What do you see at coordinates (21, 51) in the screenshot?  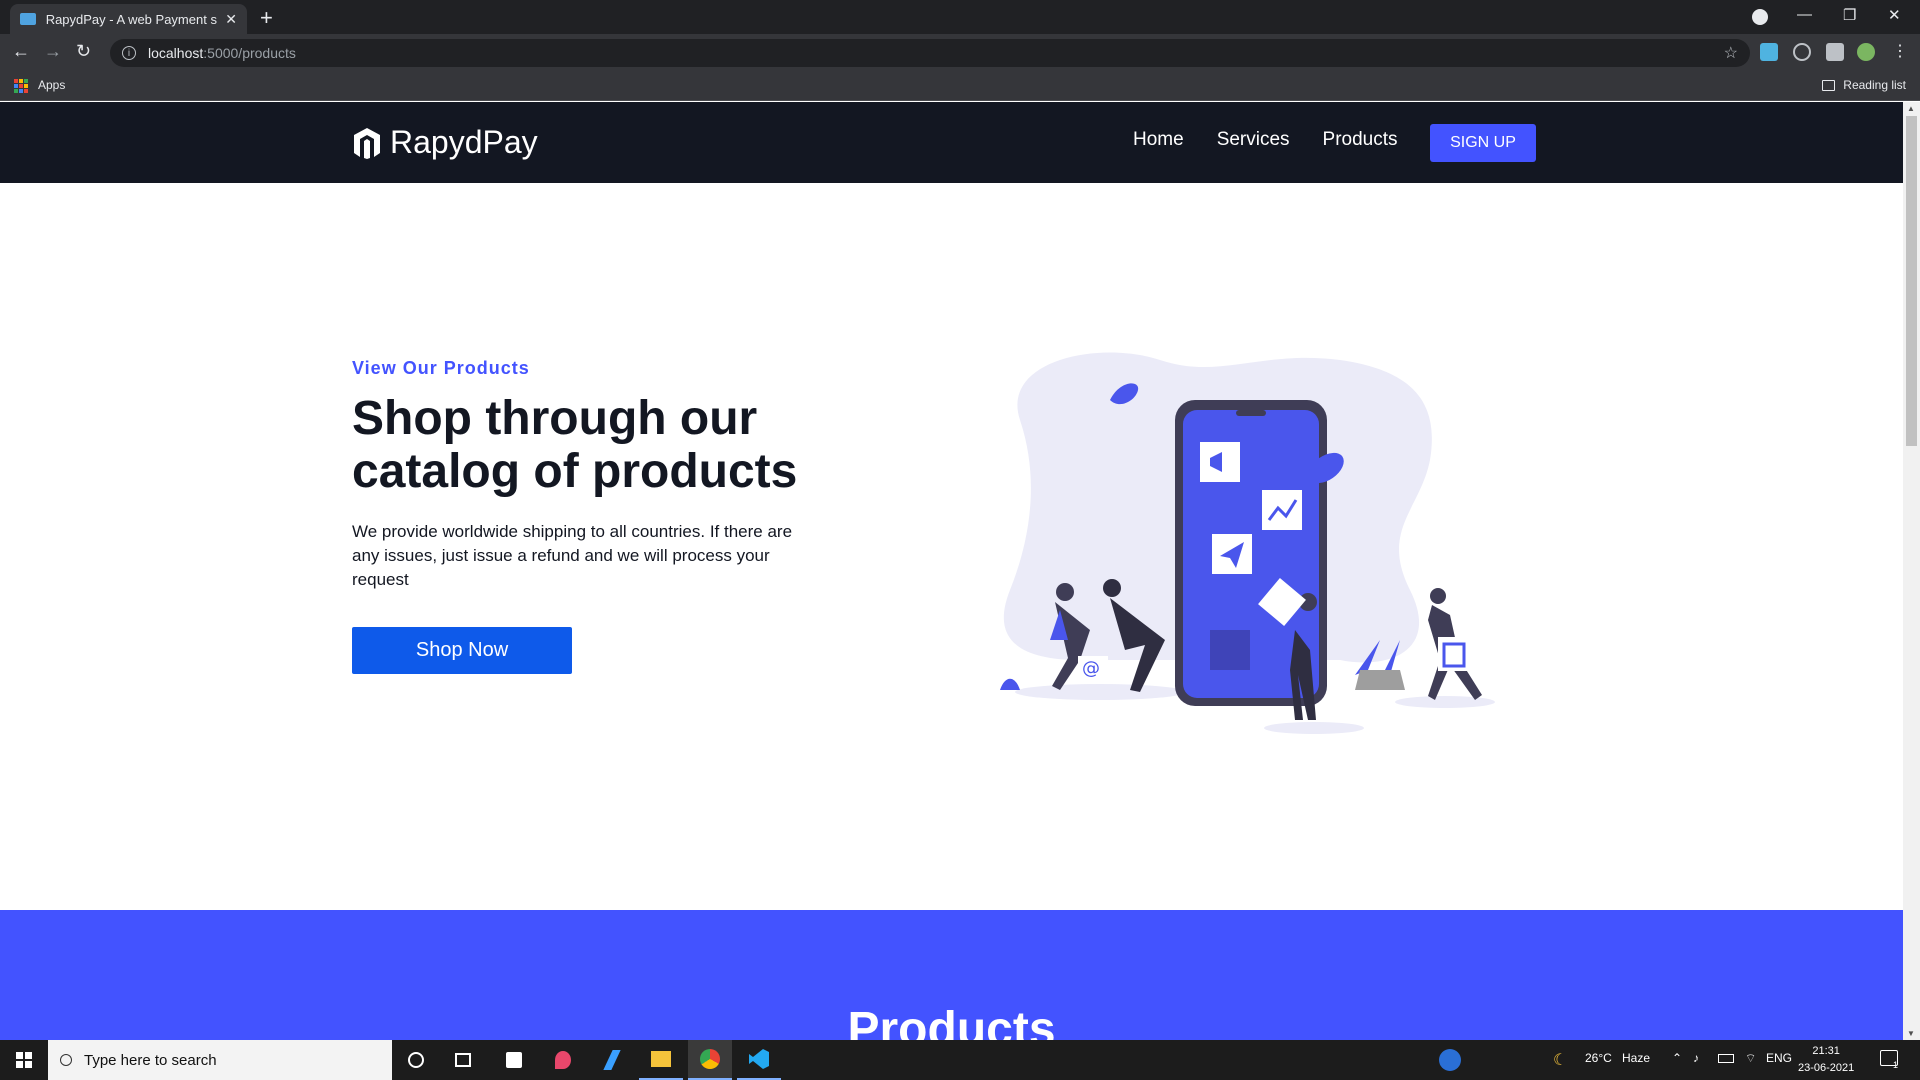 I see `back-icon: ←` at bounding box center [21, 51].